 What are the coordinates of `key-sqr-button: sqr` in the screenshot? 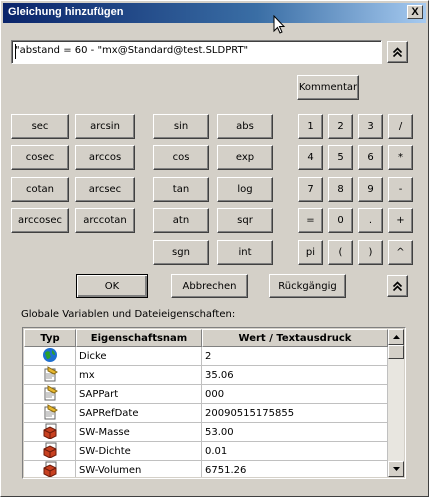 It's located at (245, 220).